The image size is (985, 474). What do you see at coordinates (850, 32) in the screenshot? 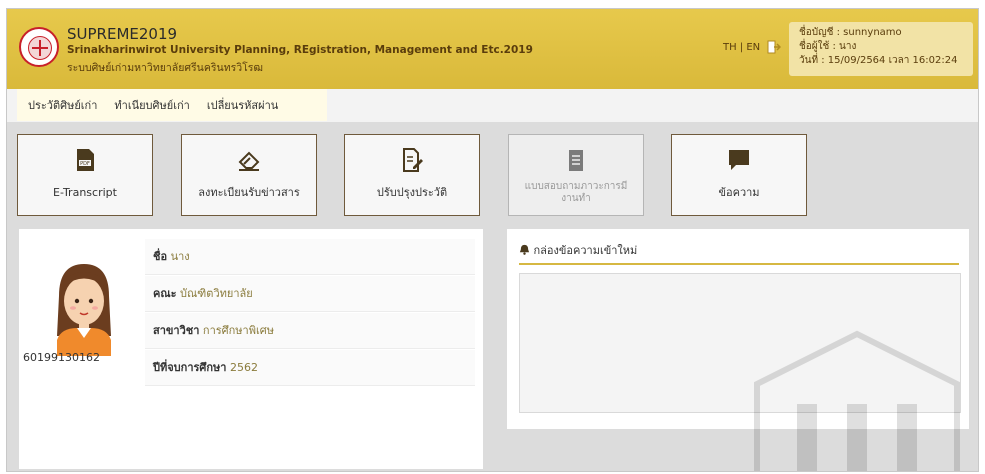
I see `account-name: ชื่อบัญชี : sunnynamo` at bounding box center [850, 32].